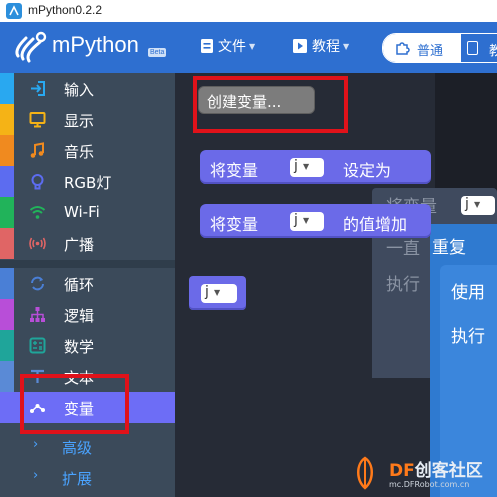 The height and width of the screenshot is (497, 497). Describe the element at coordinates (403, 285) in the screenshot. I see `workspace-do-label: 执行` at that location.